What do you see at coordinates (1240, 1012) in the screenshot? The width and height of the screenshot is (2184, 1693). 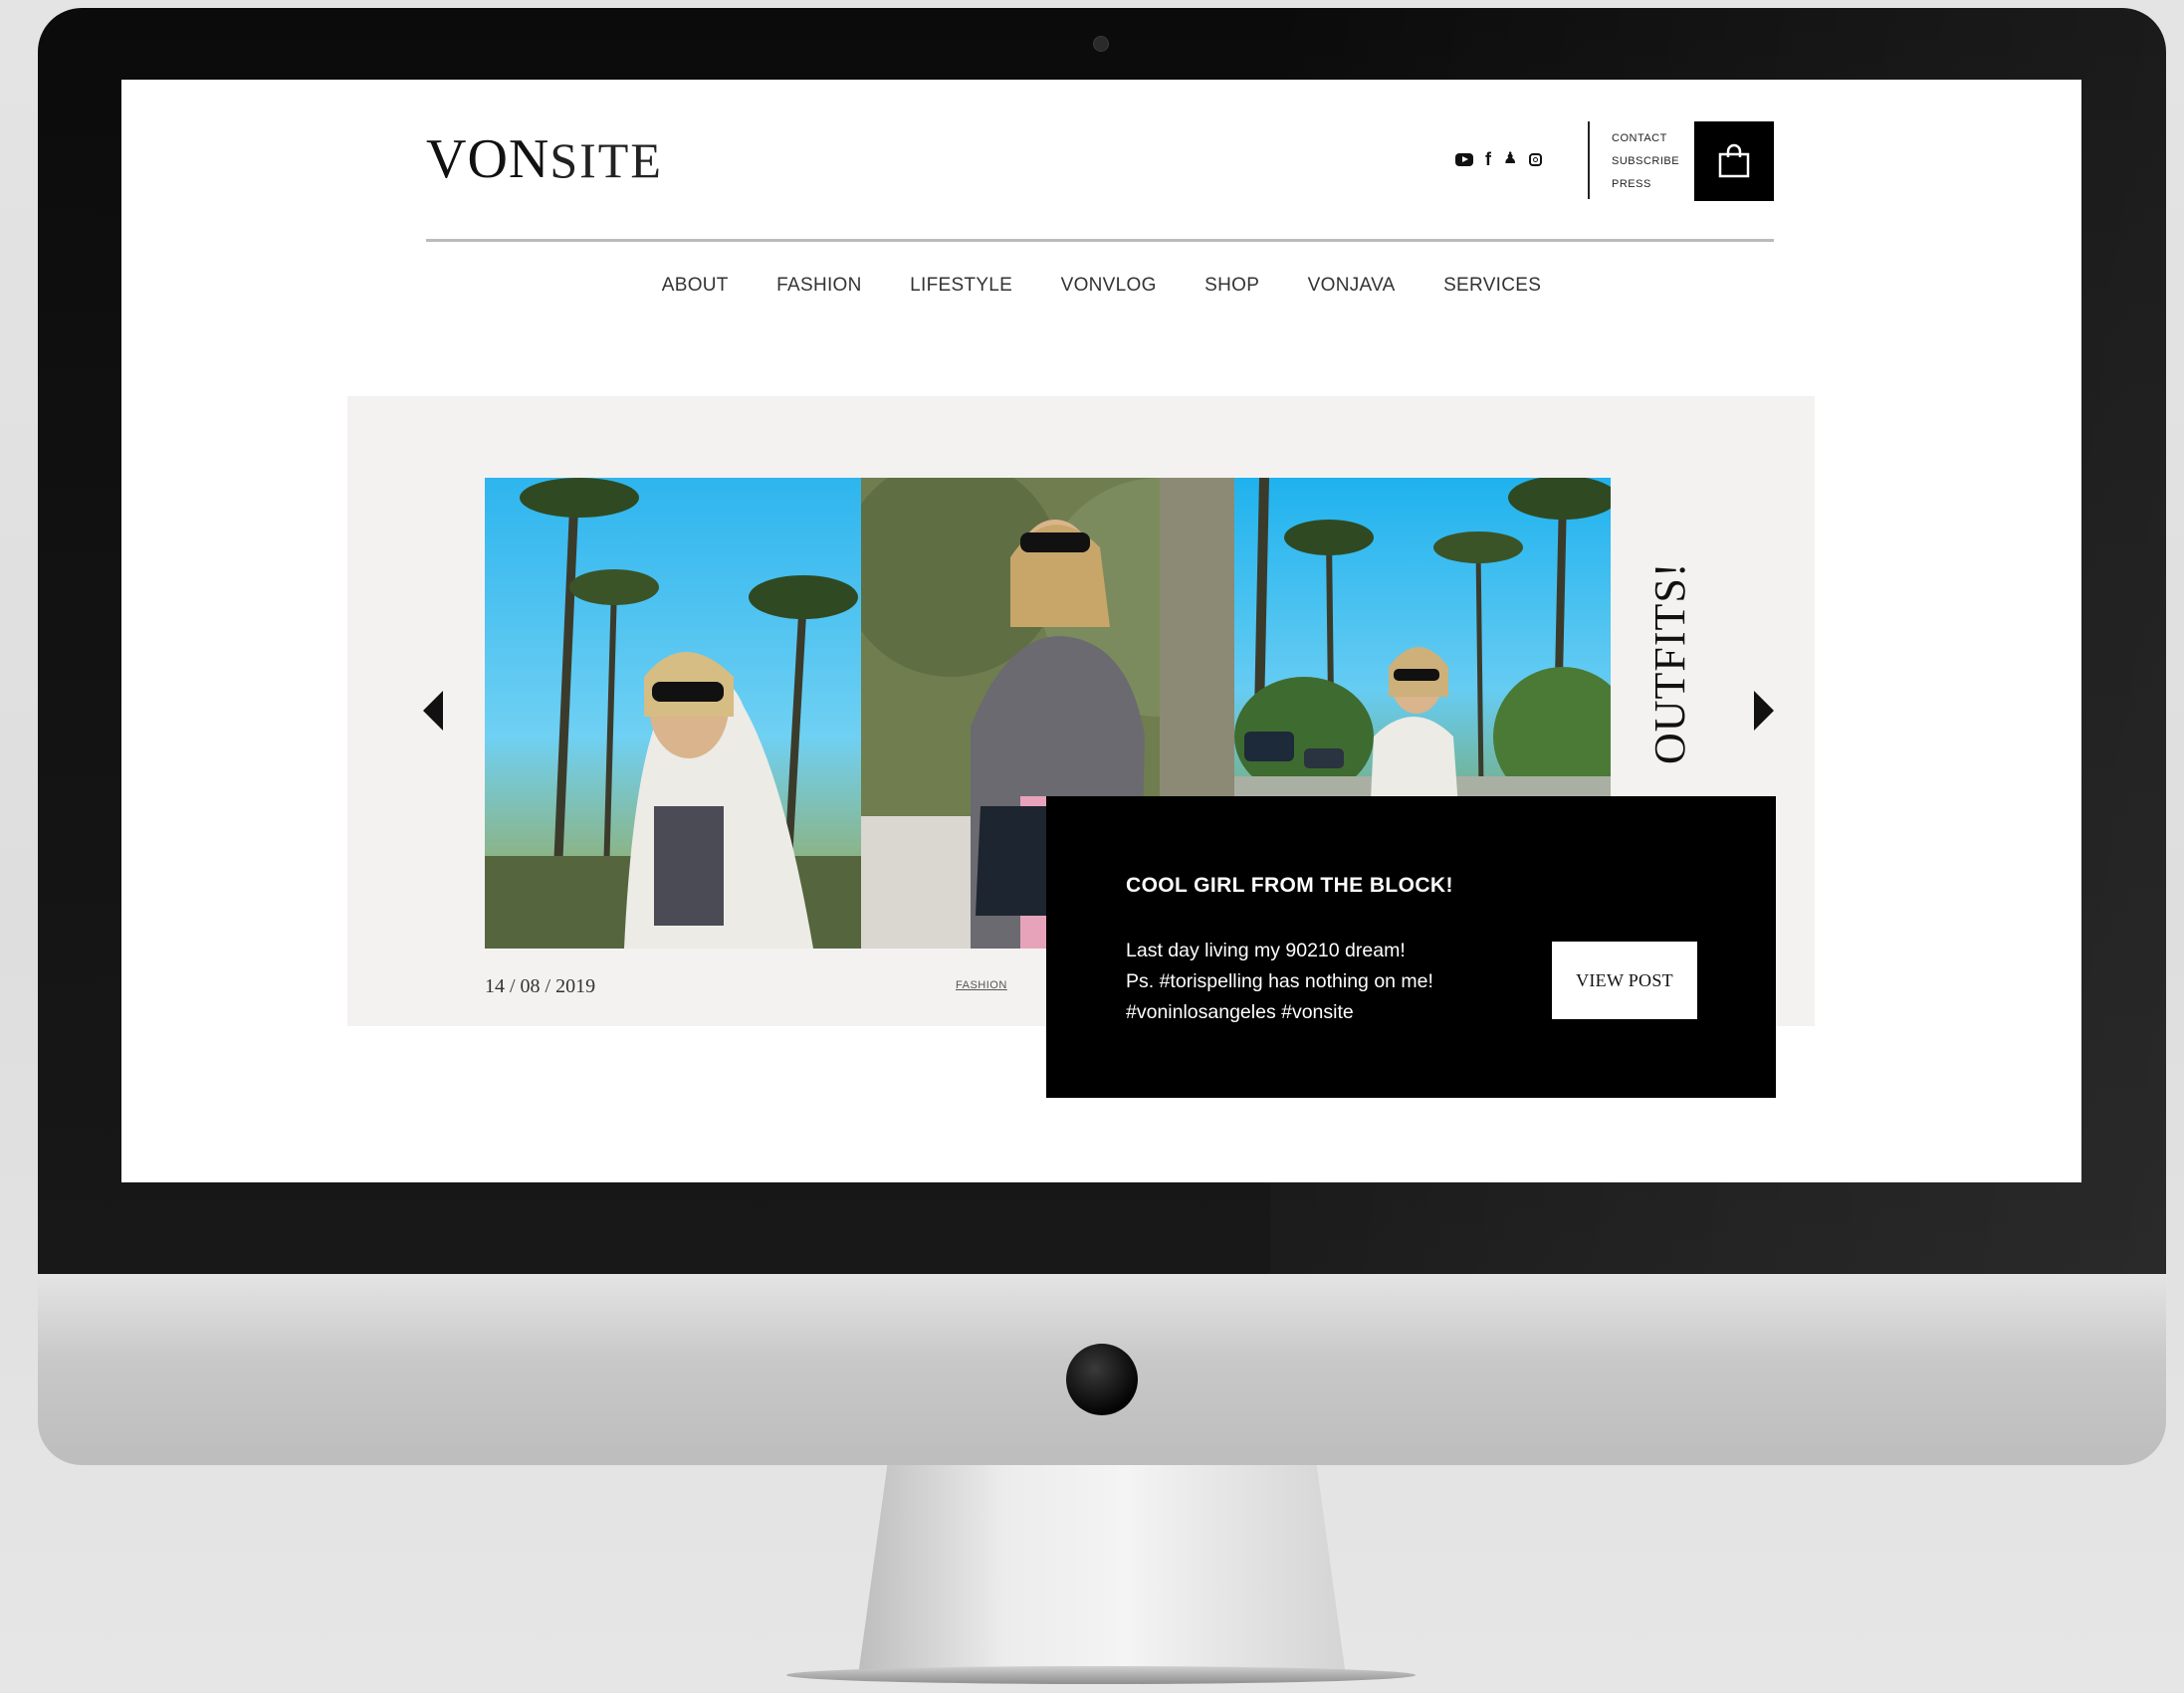 I see `post-excerpt-line: #voninlosangeles #vonsite` at bounding box center [1240, 1012].